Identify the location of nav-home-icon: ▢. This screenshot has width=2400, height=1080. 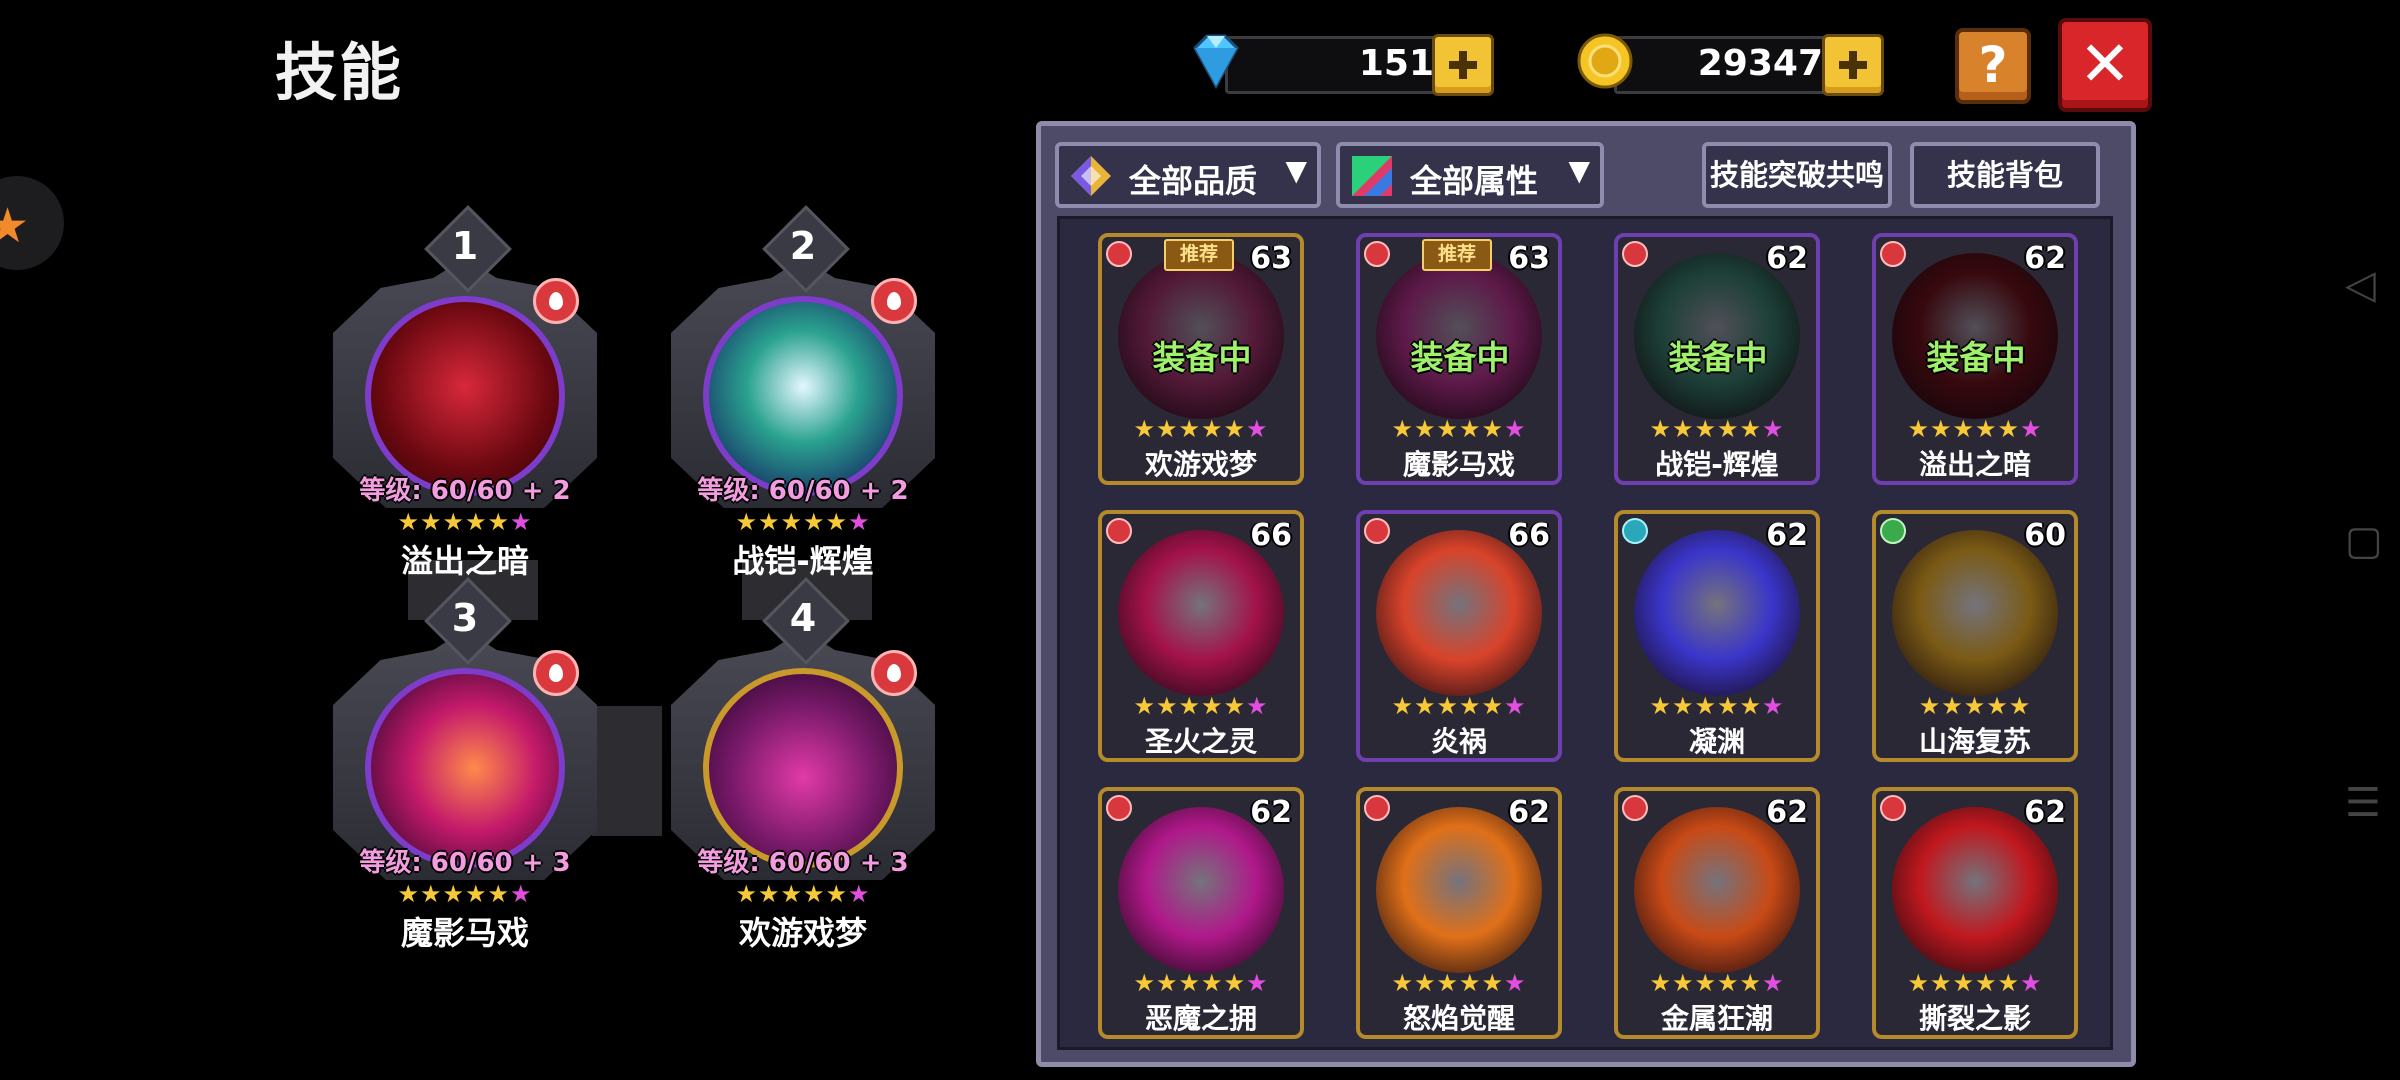
(2364, 541).